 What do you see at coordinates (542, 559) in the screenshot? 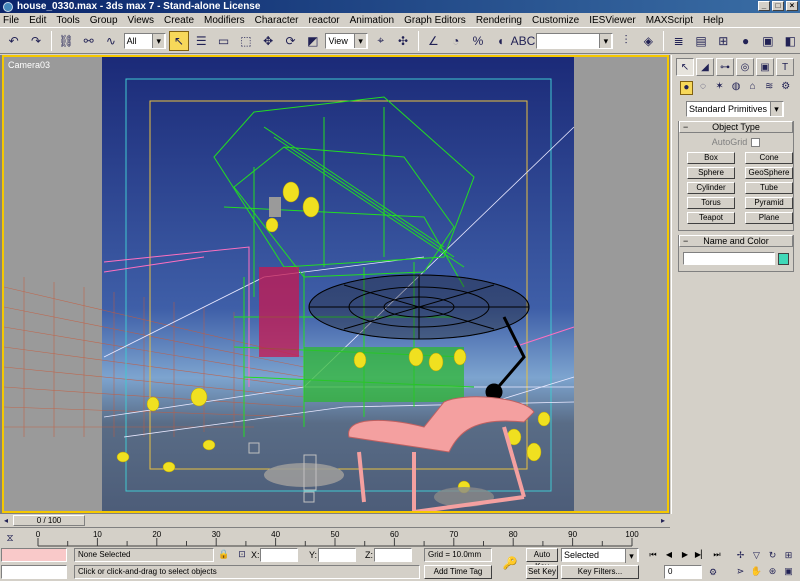
I see `auto-key-button: Auto Key` at bounding box center [542, 559].